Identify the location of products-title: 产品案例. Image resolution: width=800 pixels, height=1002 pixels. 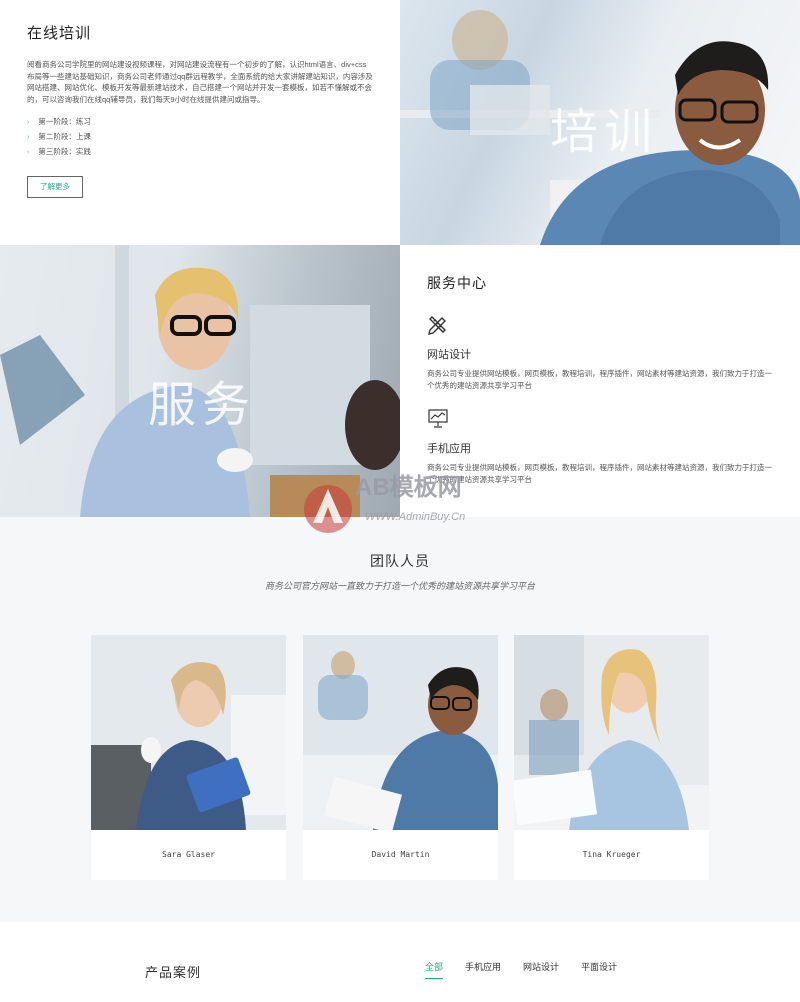
(173, 972).